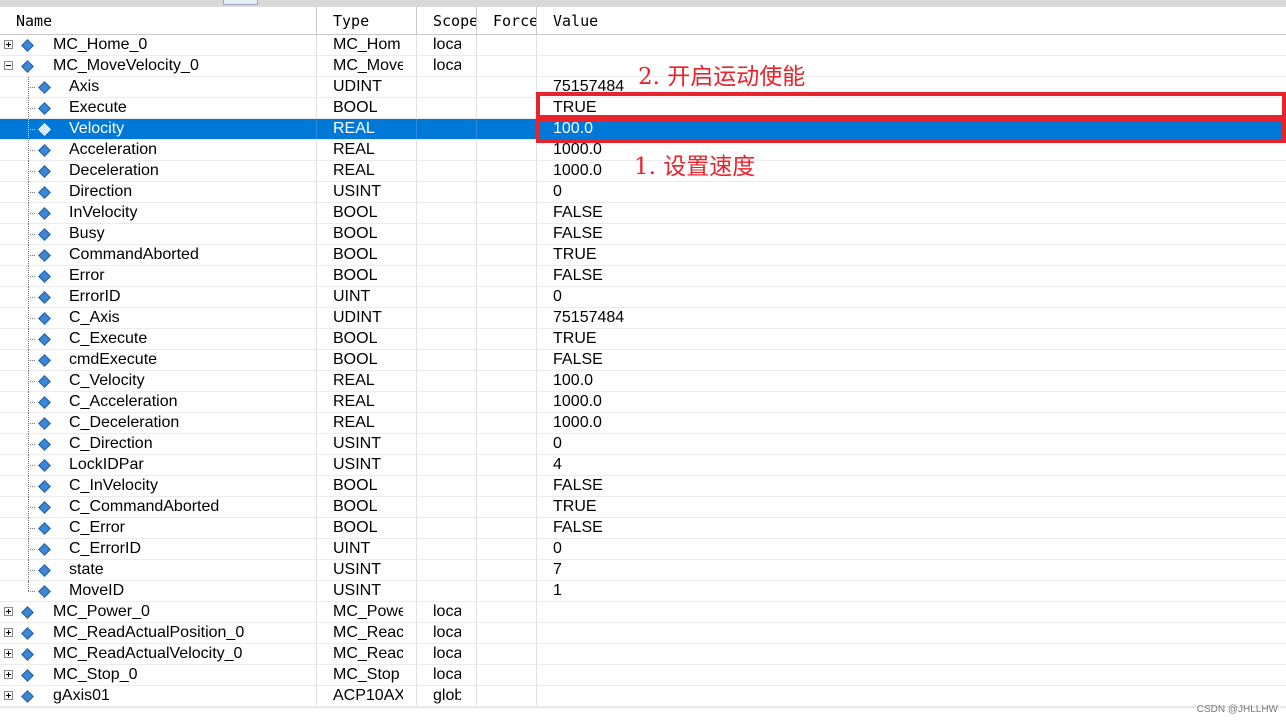  I want to click on table-row: Execute BOOL TRUE, so click(643, 108).